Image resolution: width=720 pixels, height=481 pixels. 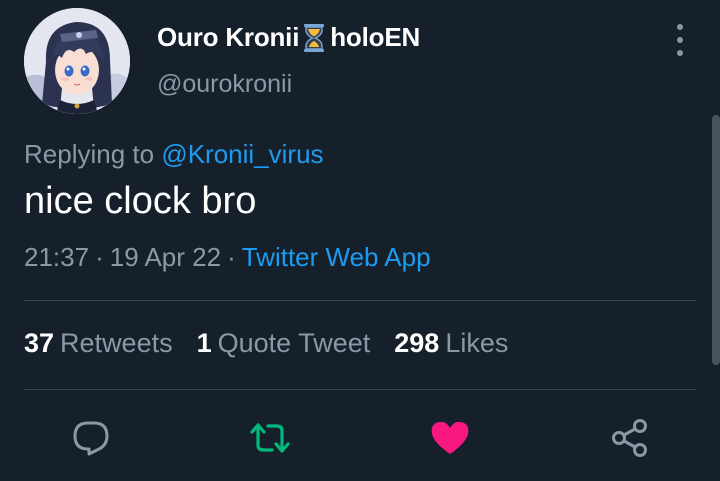 I want to click on retweets-label: Retweets, so click(x=116, y=343).